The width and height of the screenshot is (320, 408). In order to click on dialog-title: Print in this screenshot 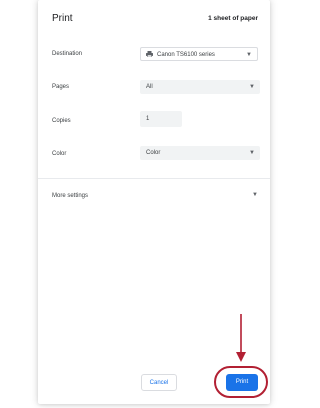, I will do `click(62, 18)`.